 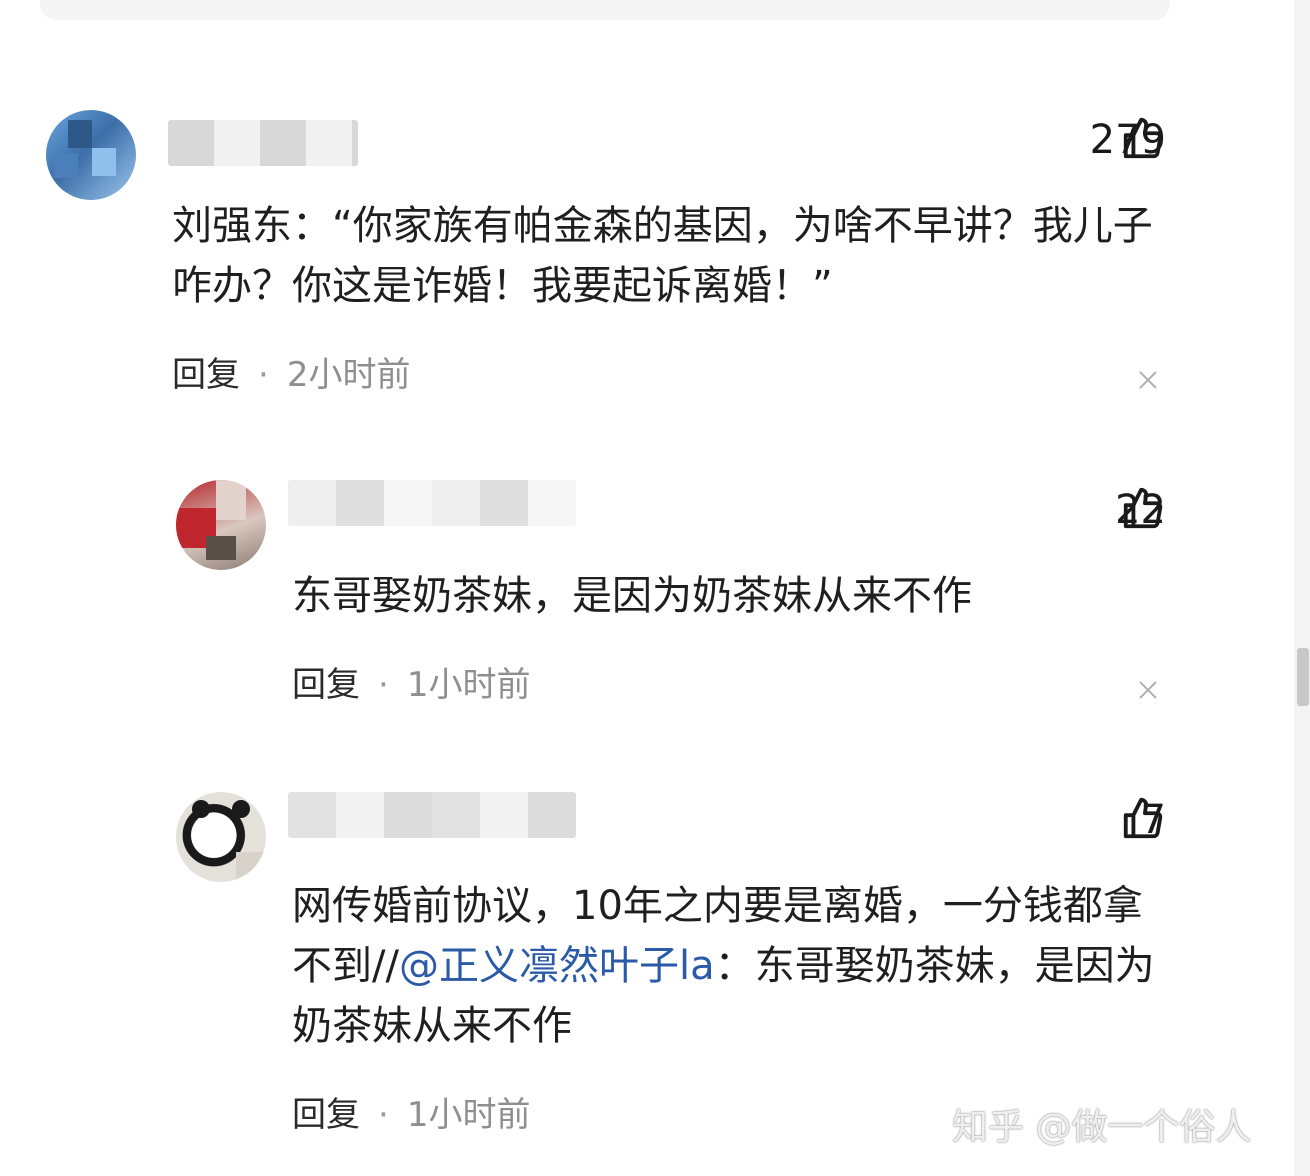 I want to click on comment-meta-3: 回复 · 1小时前, so click(x=411, y=1115).